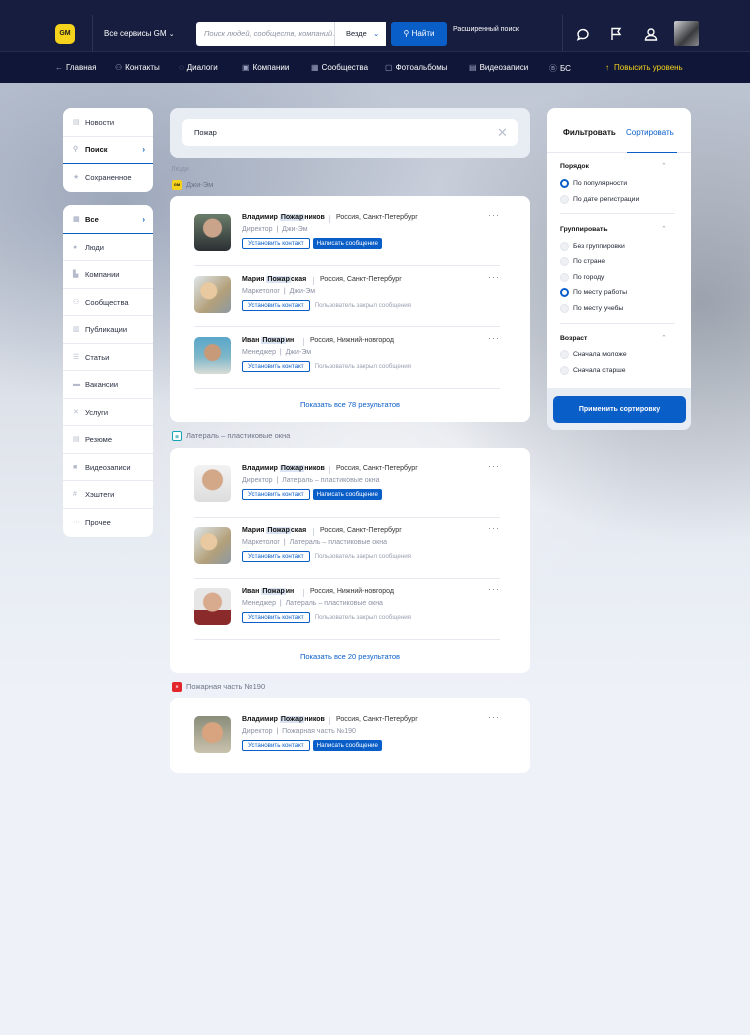 The image size is (750, 1035). What do you see at coordinates (592, 370) in the screenshot?
I see `radio-older-first: Сначала старше` at bounding box center [592, 370].